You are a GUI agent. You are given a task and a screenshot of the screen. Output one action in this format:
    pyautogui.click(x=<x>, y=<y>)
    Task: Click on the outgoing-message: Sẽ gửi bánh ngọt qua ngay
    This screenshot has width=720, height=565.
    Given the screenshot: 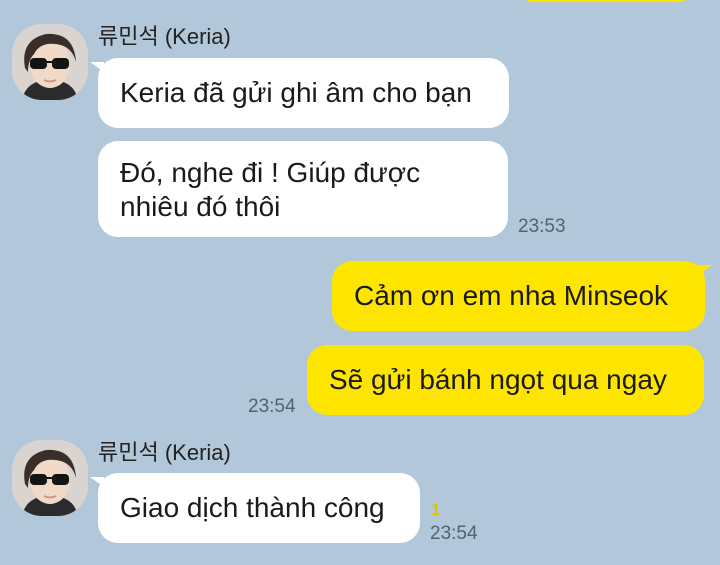 What is the action you would take?
    pyautogui.click(x=505, y=380)
    